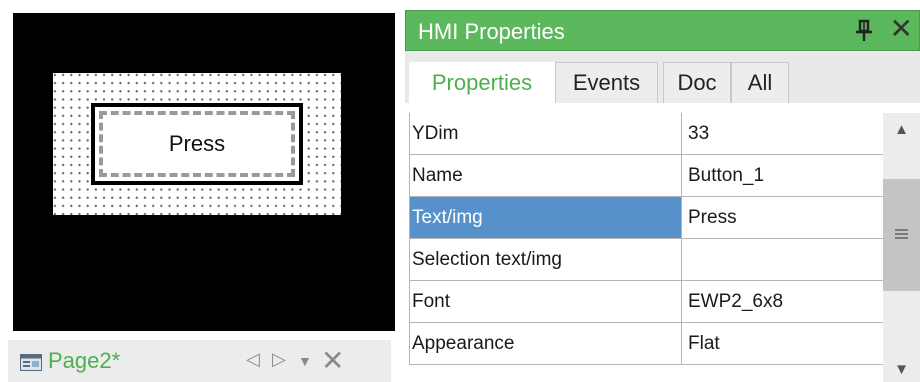 The width and height of the screenshot is (920, 382). Describe the element at coordinates (546, 217) in the screenshot. I see `property-name: Text/img` at that location.